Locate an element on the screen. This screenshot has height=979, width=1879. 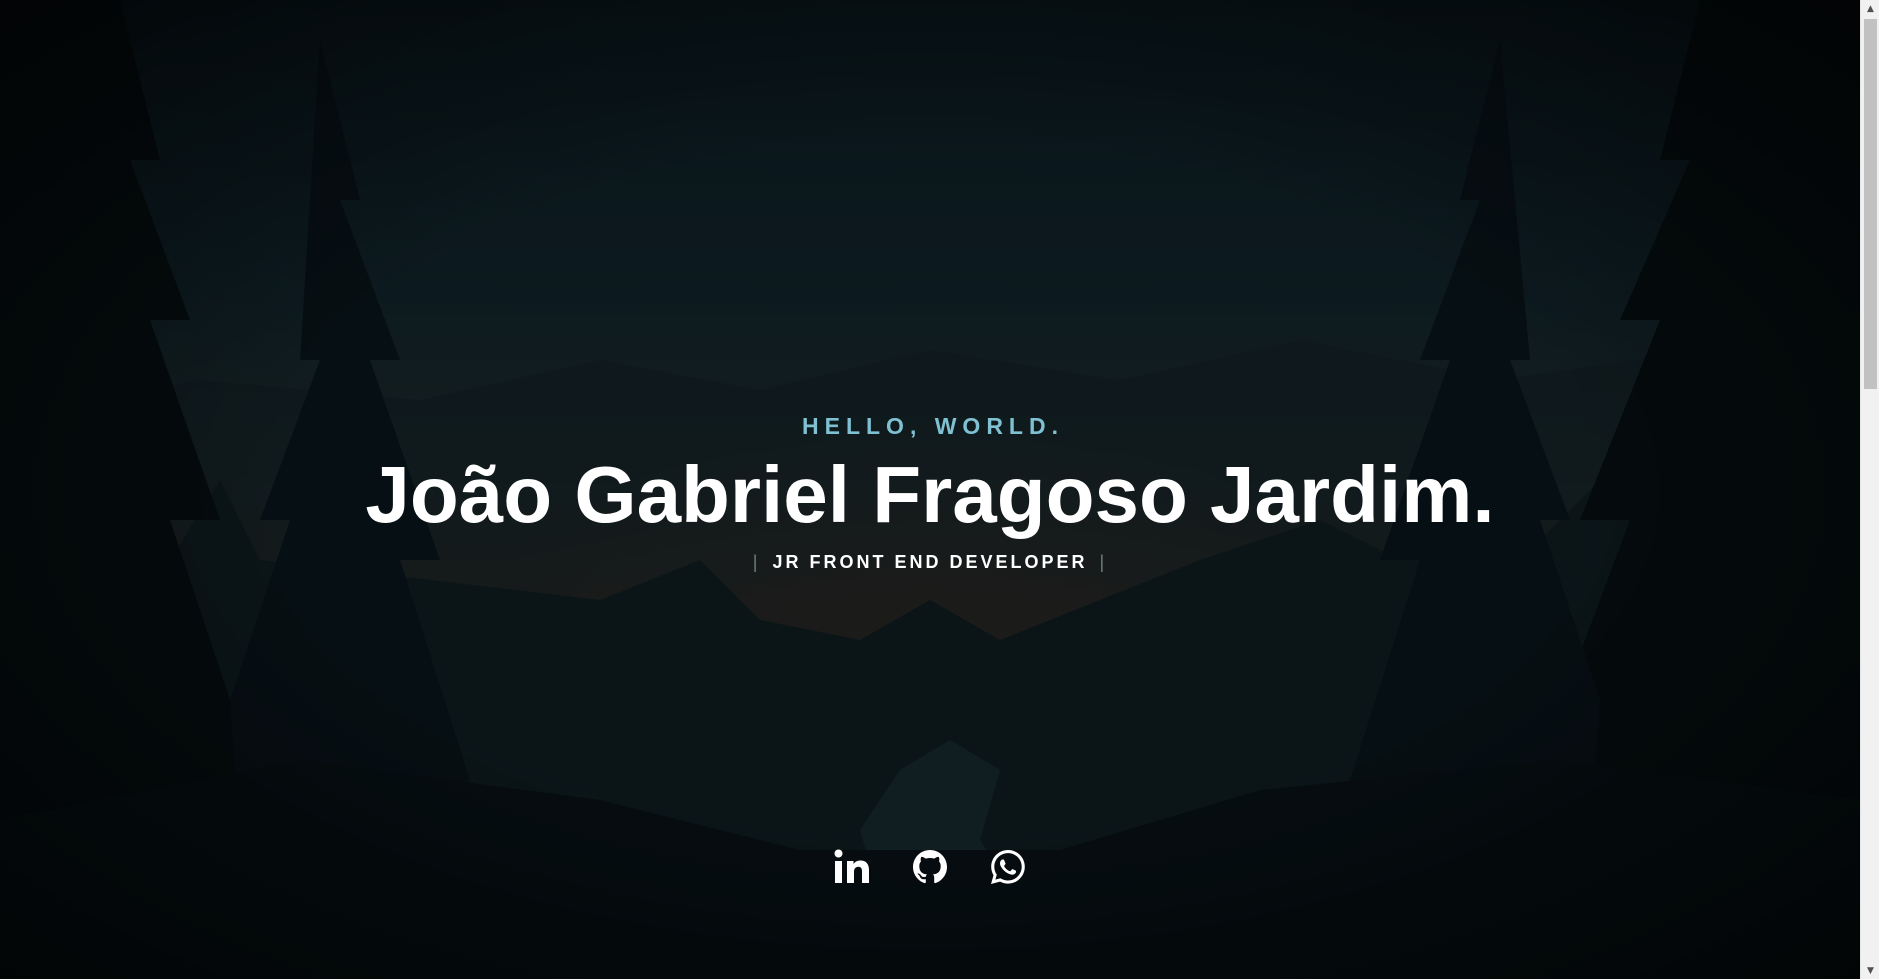
social-links is located at coordinates (930, 867).